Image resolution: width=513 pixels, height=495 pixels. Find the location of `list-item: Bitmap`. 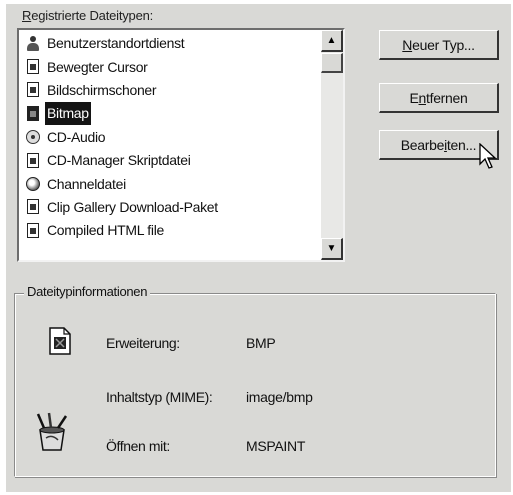

list-item: Bitmap is located at coordinates (171, 114).